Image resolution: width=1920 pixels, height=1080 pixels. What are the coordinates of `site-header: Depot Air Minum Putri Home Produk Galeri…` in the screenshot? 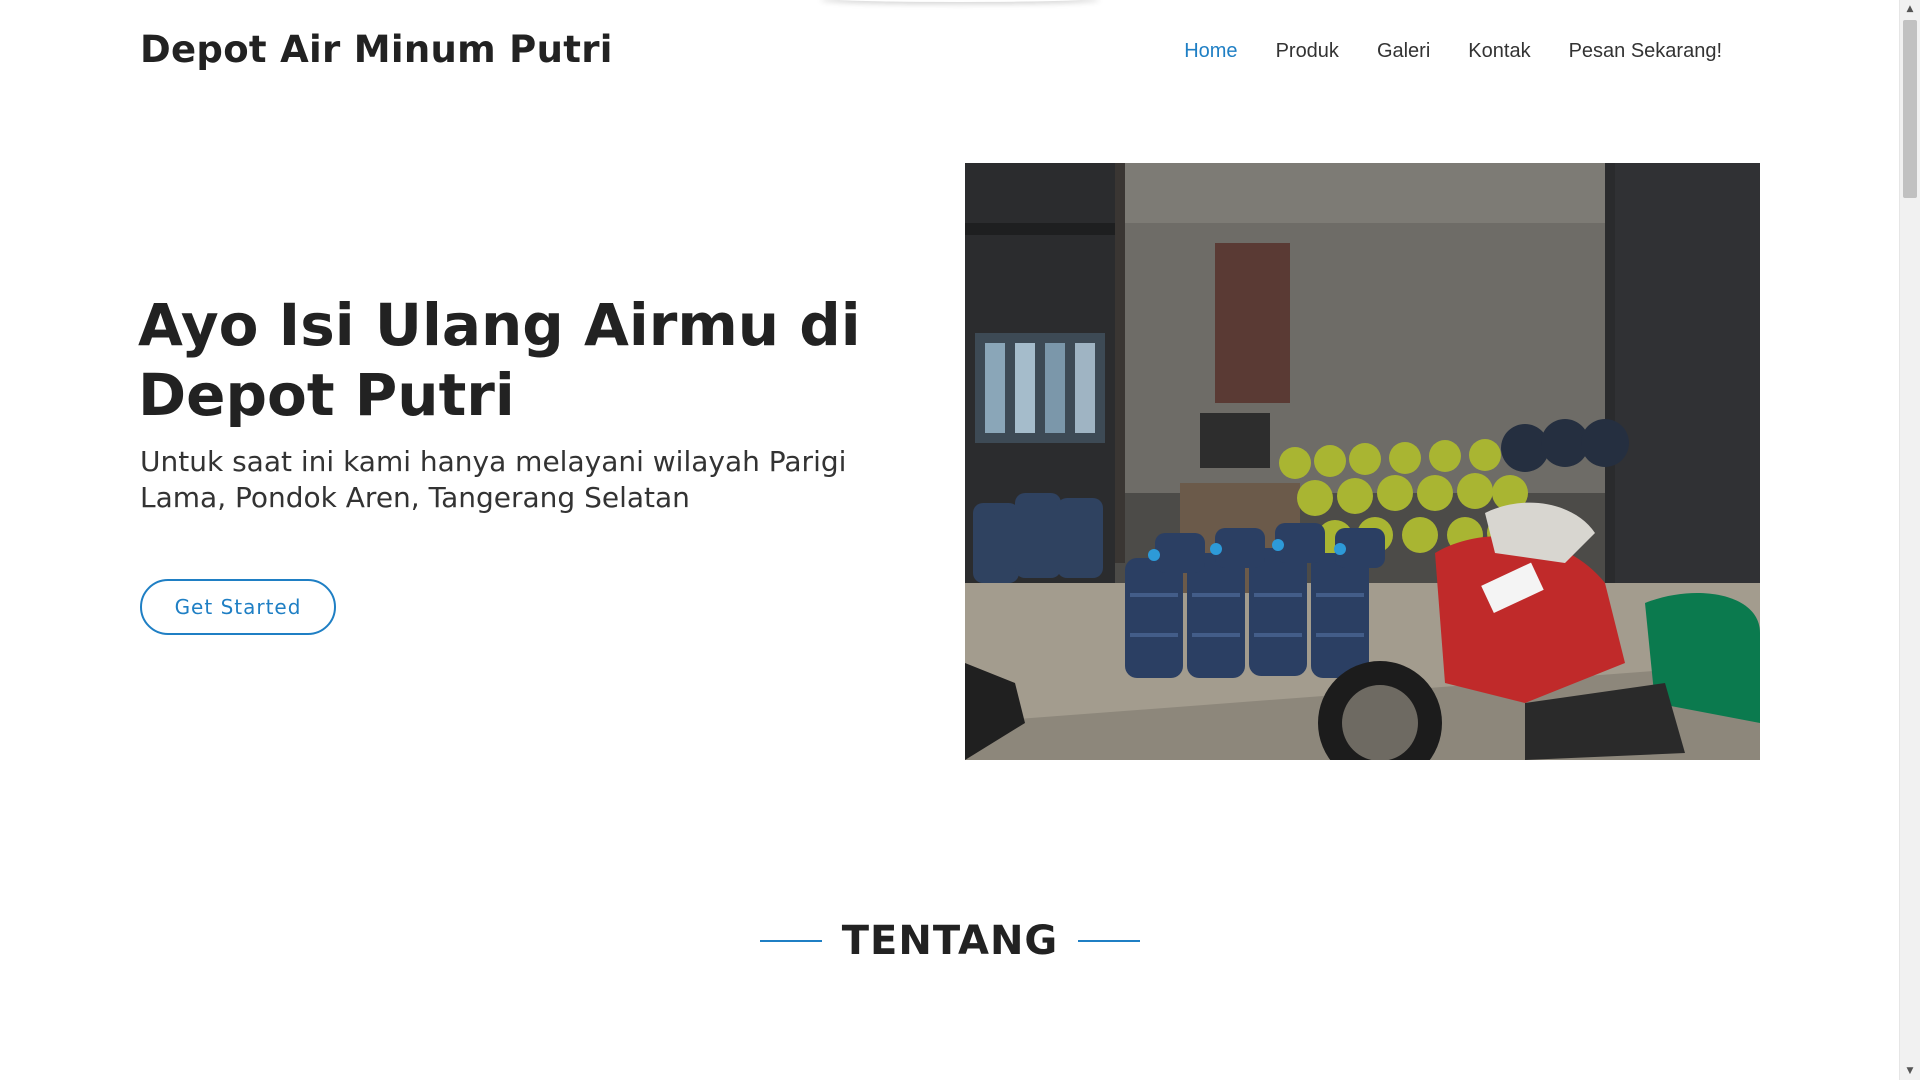 It's located at (950, 53).